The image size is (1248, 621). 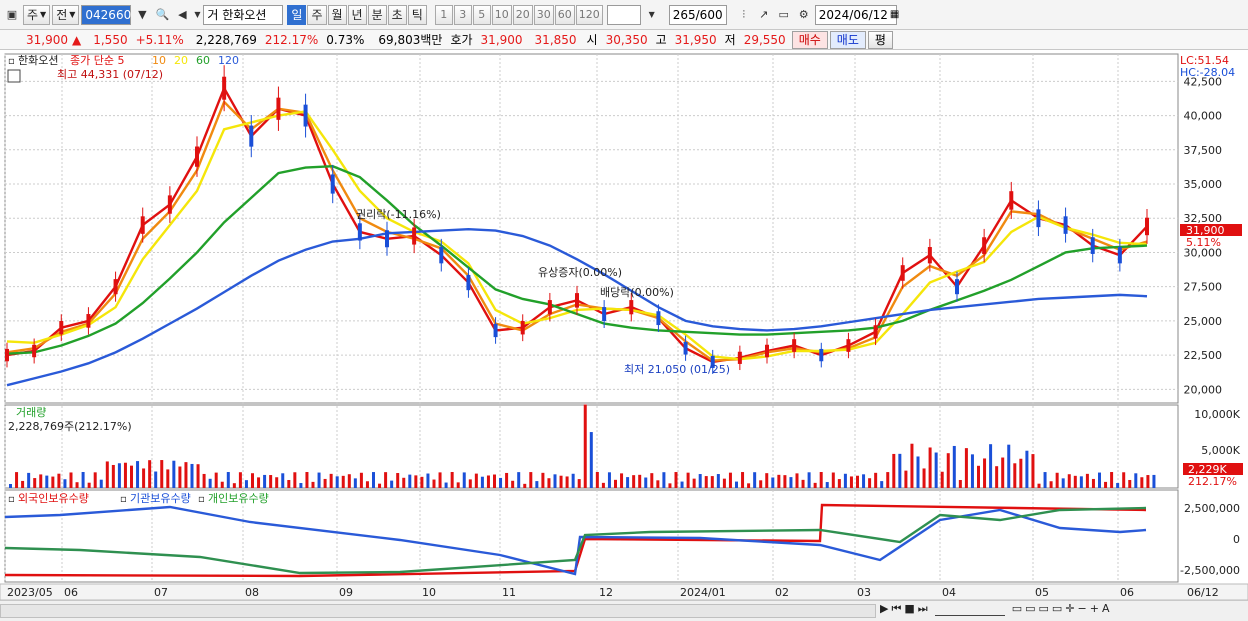 I want to click on market-selector: 전 ▼, so click(x=66, y=14).